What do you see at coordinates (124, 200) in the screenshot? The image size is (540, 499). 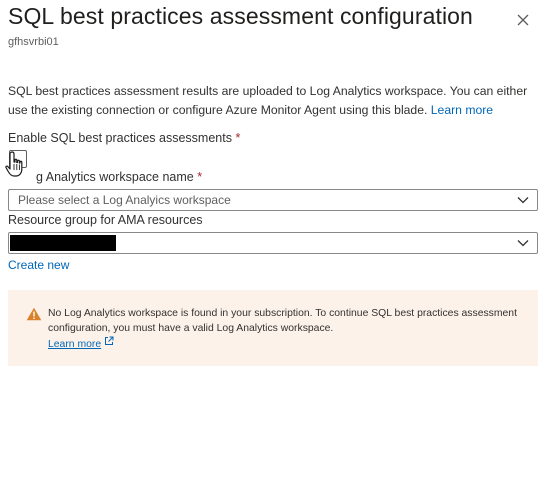 I see `workspace-placeholder: Please select a Log Analyics workspace` at bounding box center [124, 200].